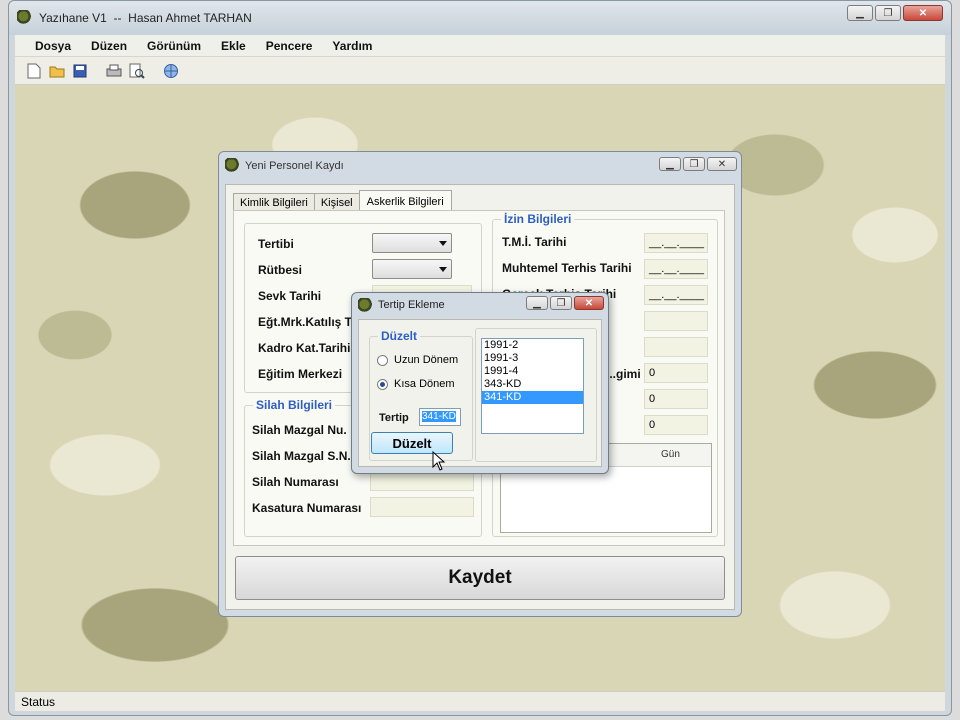  Describe the element at coordinates (109, 46) in the screenshot. I see `menu-duzen: Düzen` at that location.